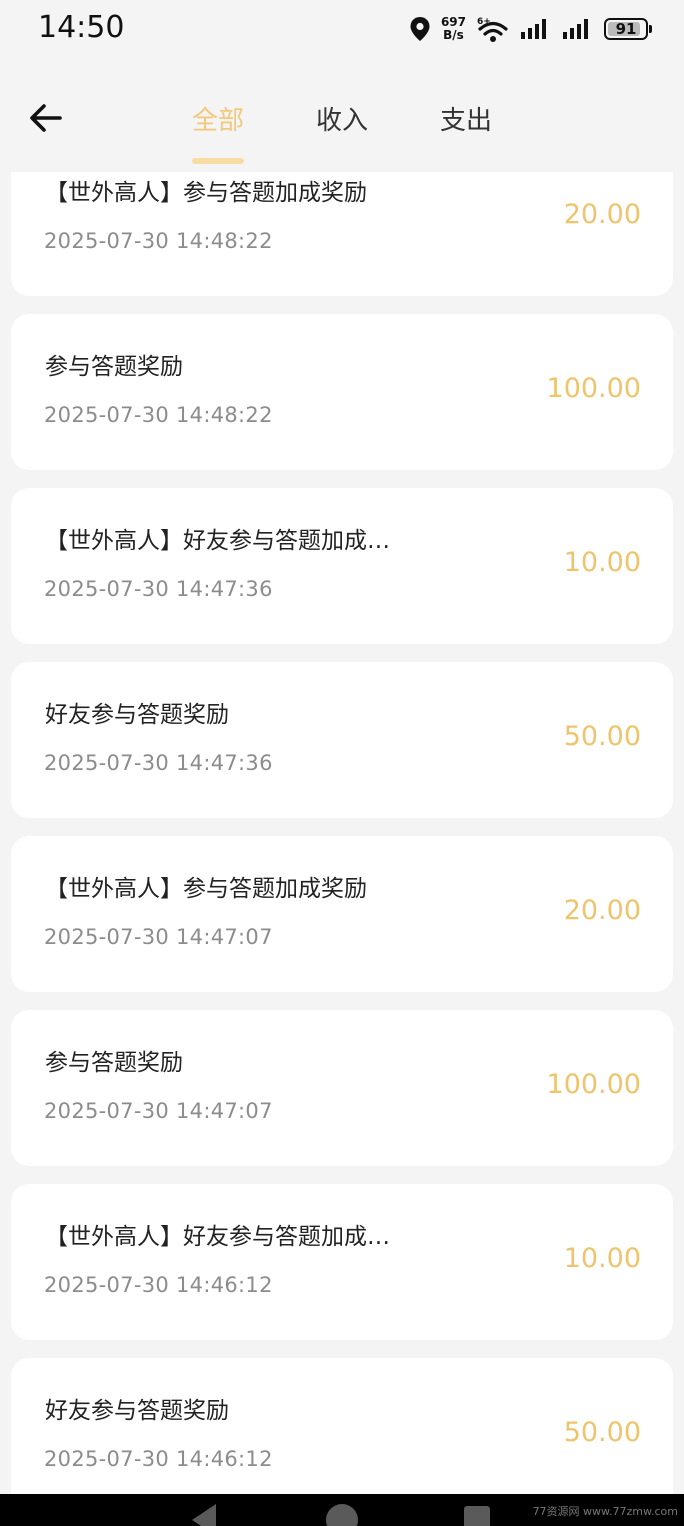  What do you see at coordinates (342, 29) in the screenshot?
I see `status-bar: 14:50 697 B/s 6+ 91` at bounding box center [342, 29].